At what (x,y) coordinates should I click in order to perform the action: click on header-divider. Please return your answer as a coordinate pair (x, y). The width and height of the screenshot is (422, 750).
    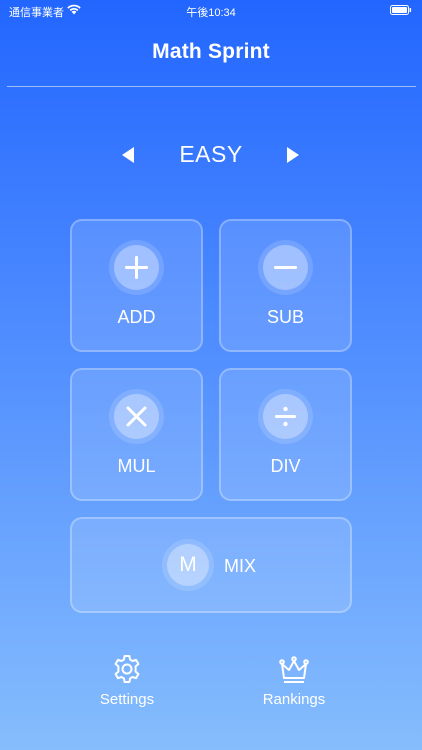
    Looking at the image, I should click on (211, 86).